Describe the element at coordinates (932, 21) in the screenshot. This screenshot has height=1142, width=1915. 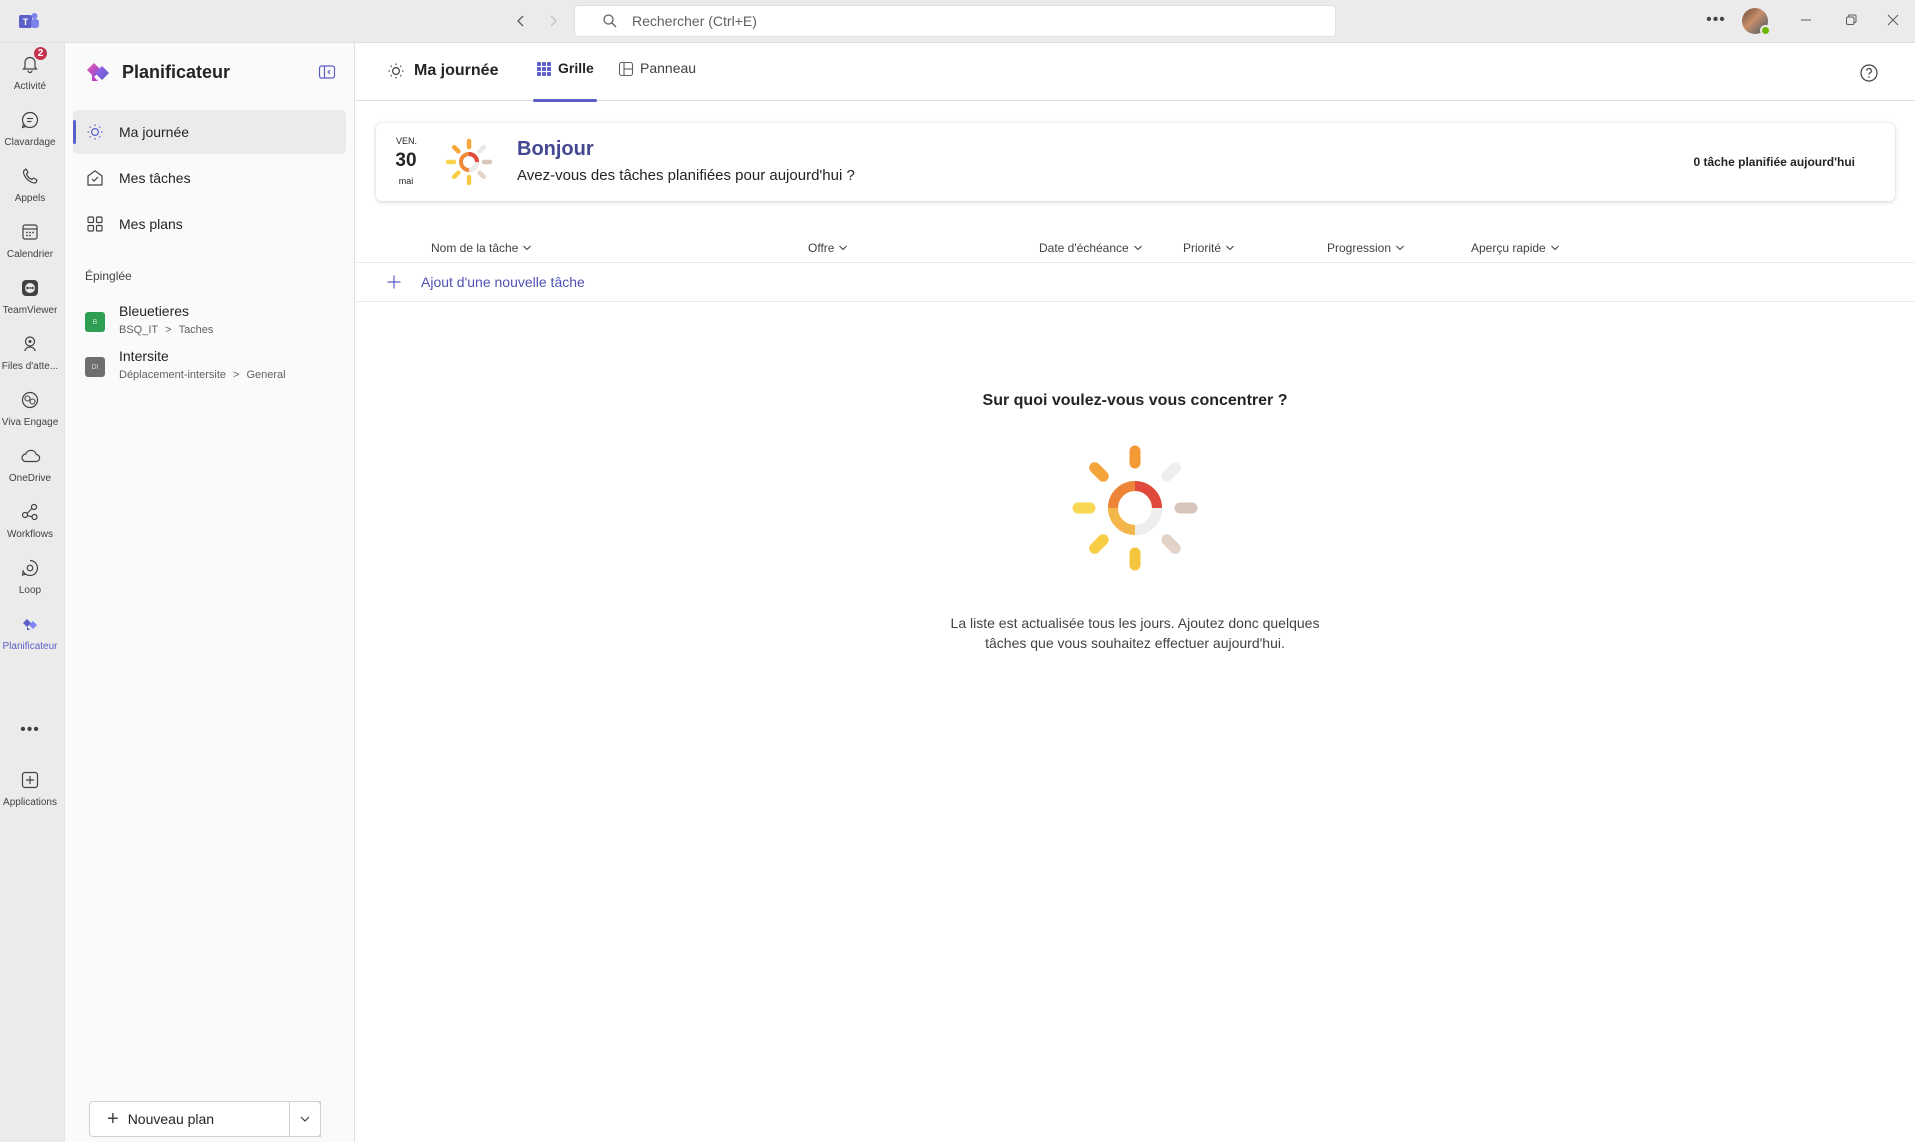
I see `search-input` at that location.